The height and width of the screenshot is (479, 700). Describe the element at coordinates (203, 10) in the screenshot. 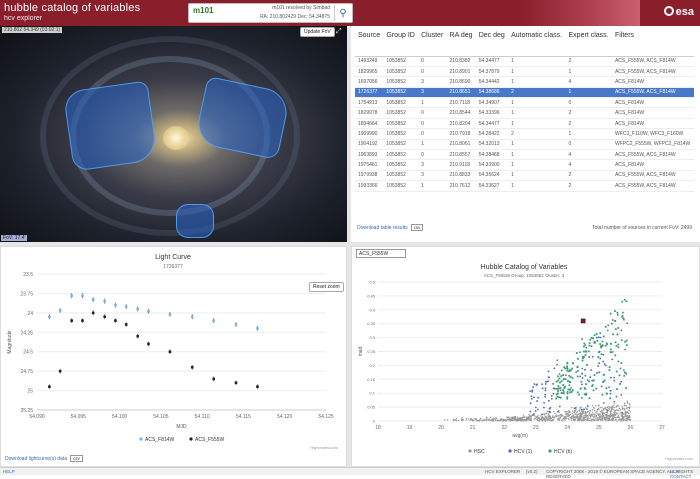

I see `search-input: m101` at that location.